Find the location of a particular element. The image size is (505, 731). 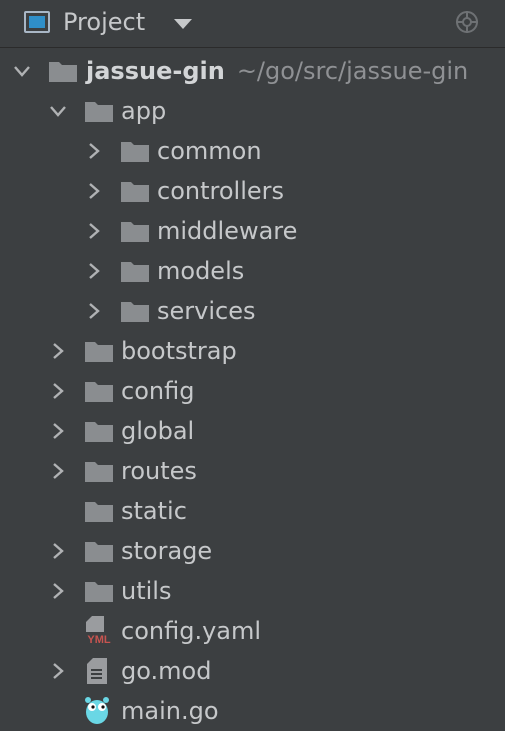

tree-root-label: jassue-gin ~/go/src/jassue-gin is located at coordinates (277, 71).